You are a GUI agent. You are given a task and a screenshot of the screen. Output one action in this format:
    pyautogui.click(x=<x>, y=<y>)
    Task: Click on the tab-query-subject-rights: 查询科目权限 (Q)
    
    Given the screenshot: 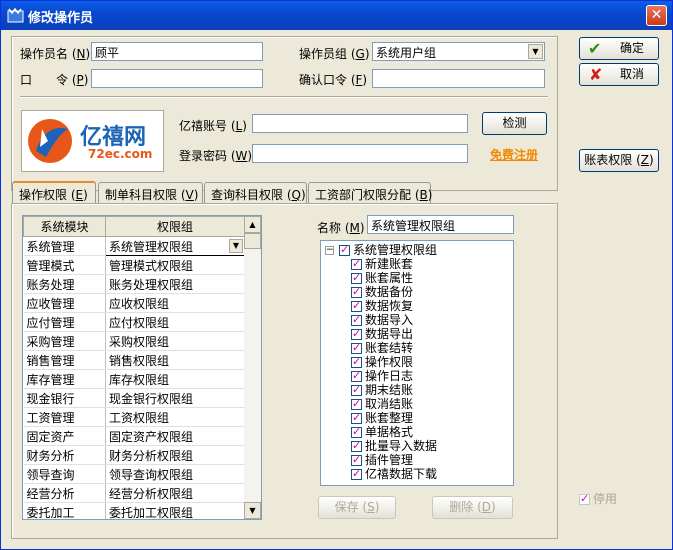 What is the action you would take?
    pyautogui.click(x=255, y=192)
    